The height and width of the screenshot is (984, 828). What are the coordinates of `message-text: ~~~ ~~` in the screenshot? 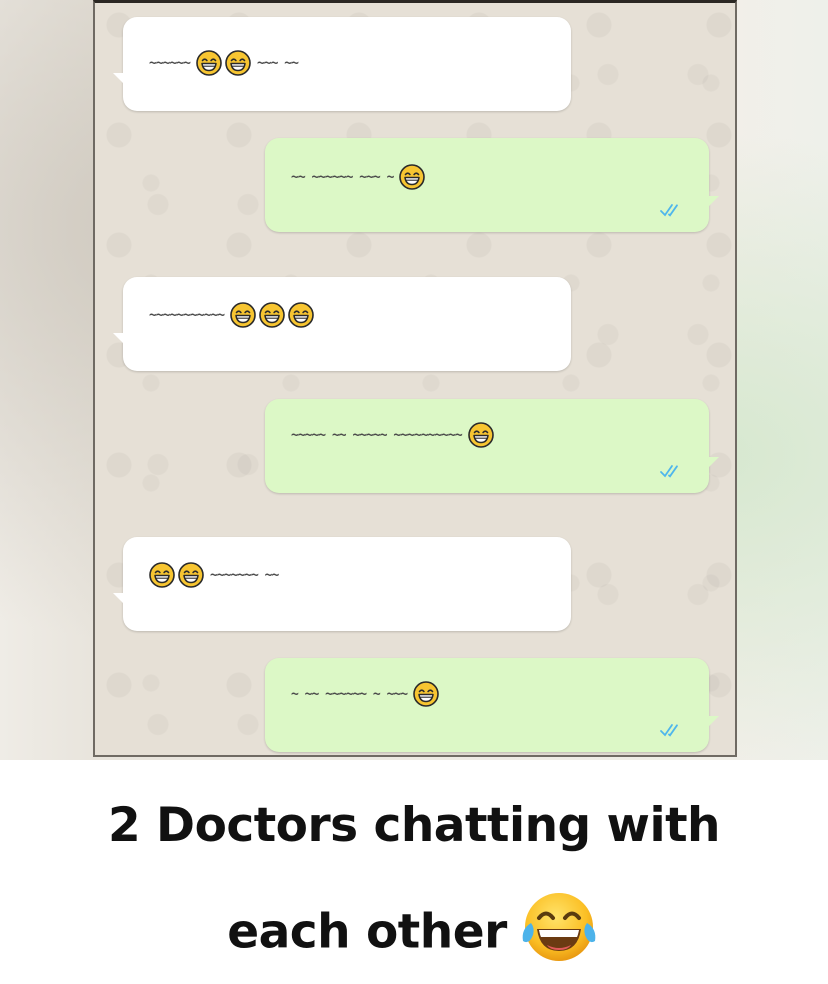 It's located at (277, 63).